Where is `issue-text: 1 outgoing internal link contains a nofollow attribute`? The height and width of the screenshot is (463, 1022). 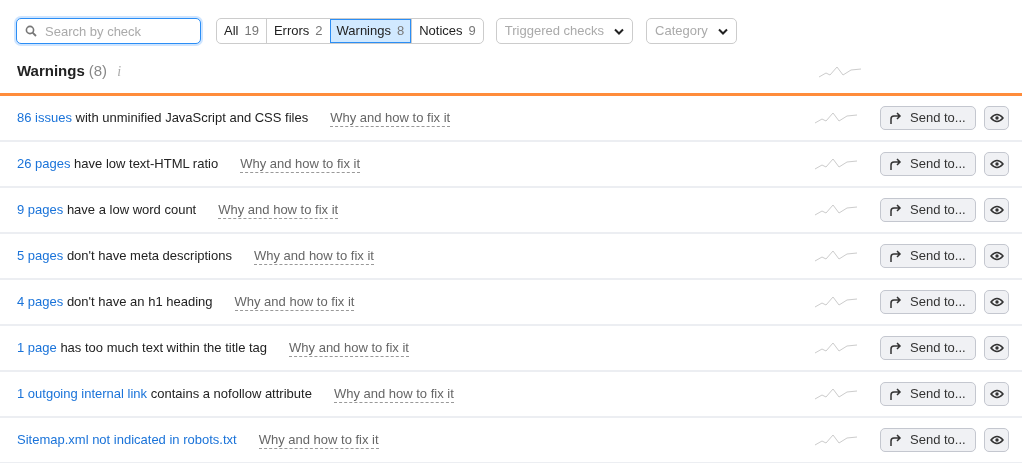
issue-text: 1 outgoing internal link contains a nofollow attribute is located at coordinates (164, 394).